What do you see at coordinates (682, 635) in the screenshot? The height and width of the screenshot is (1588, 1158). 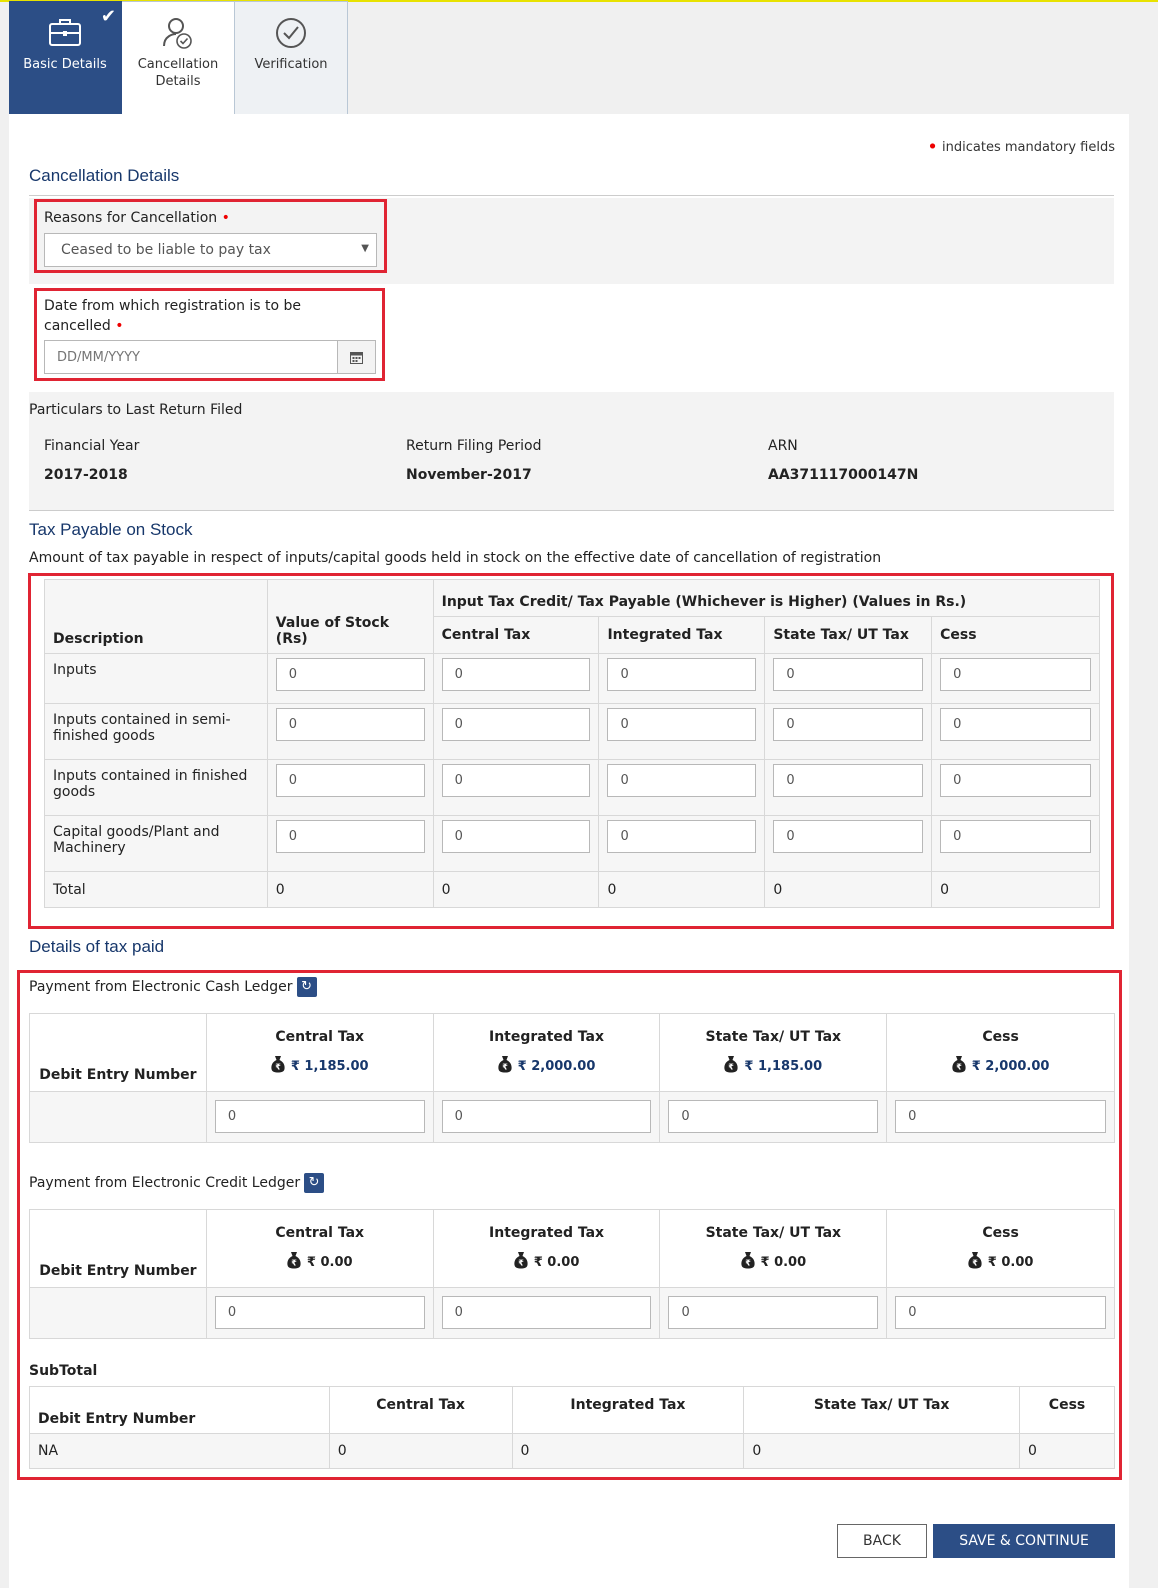 I see `col-integrated-tax: Integrated Tax` at bounding box center [682, 635].